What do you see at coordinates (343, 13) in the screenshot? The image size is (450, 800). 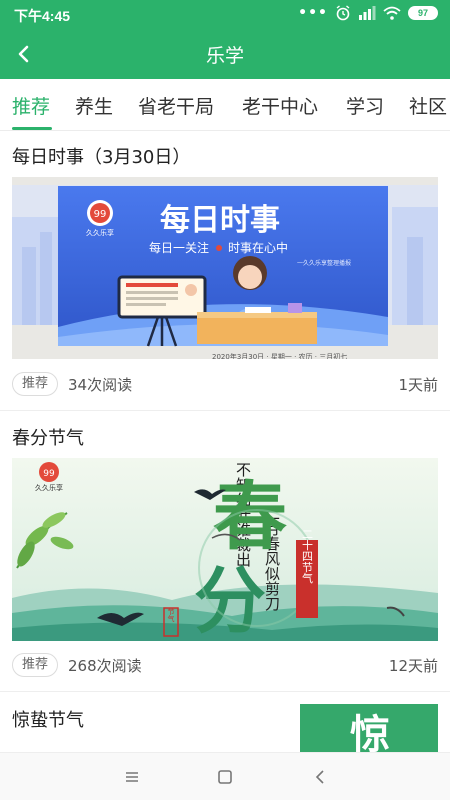 I see `alarm-icon` at bounding box center [343, 13].